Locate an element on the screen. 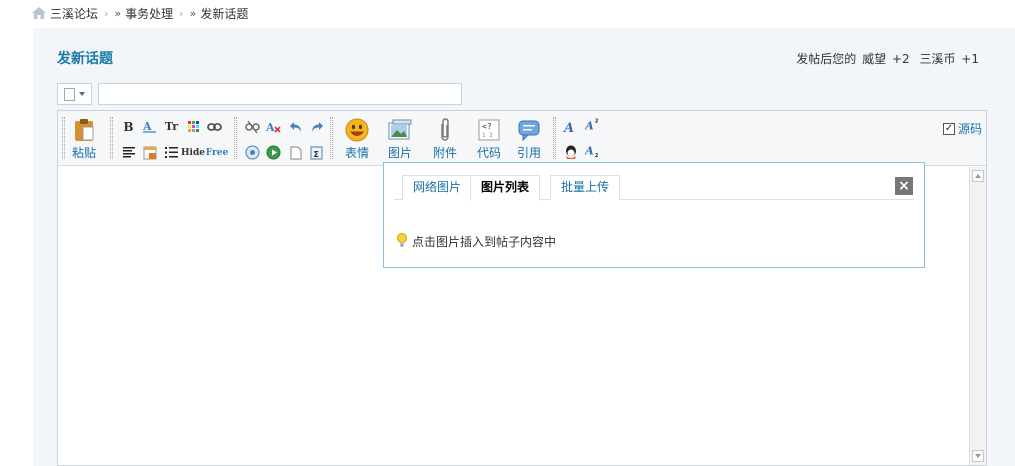 The height and width of the screenshot is (466, 1015). svg-text: Σ is located at coordinates (316, 154).